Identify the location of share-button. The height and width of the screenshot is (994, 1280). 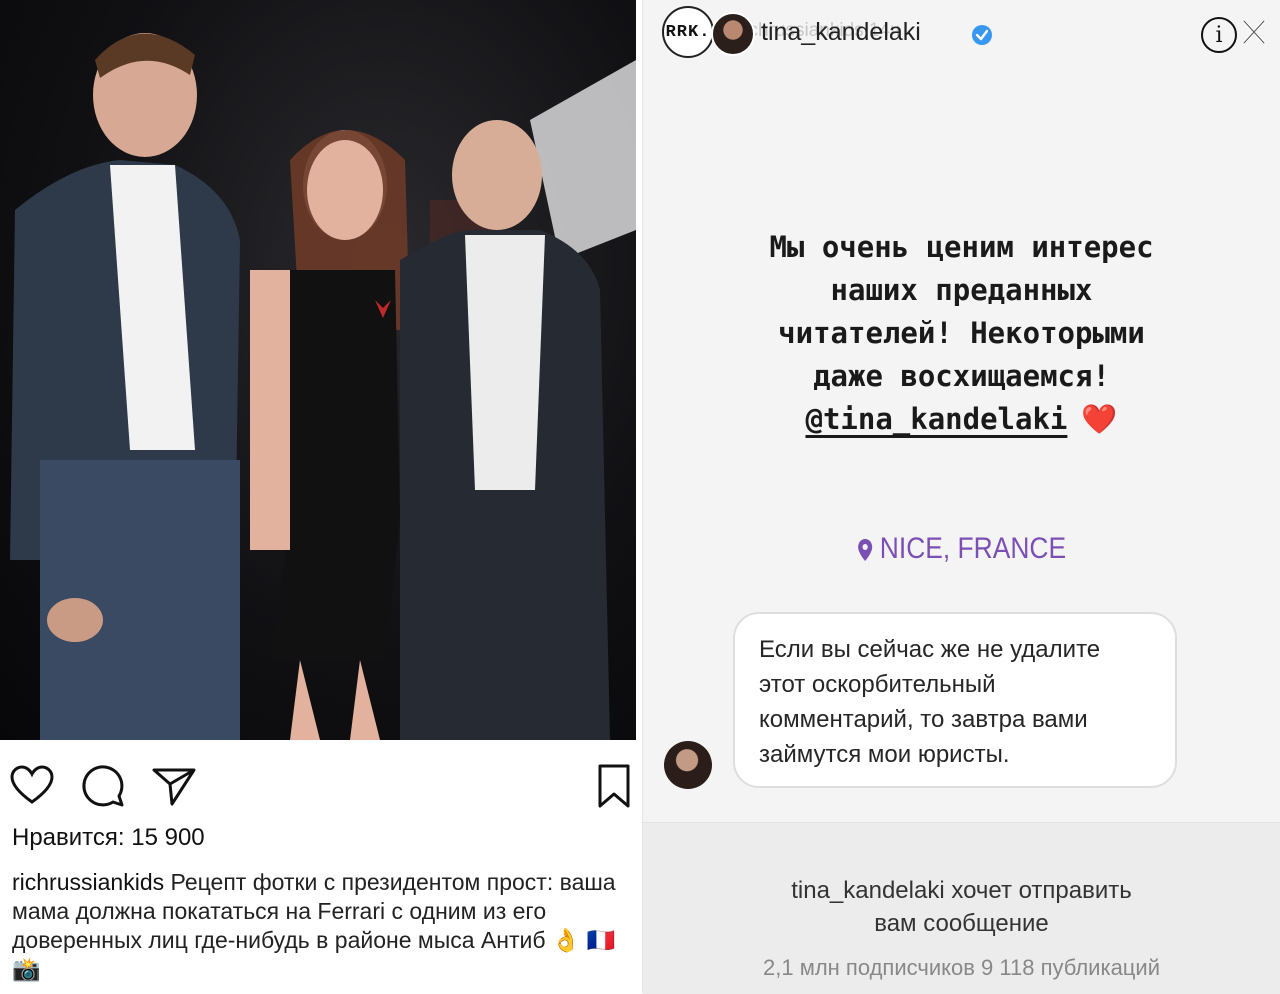
(174, 786).